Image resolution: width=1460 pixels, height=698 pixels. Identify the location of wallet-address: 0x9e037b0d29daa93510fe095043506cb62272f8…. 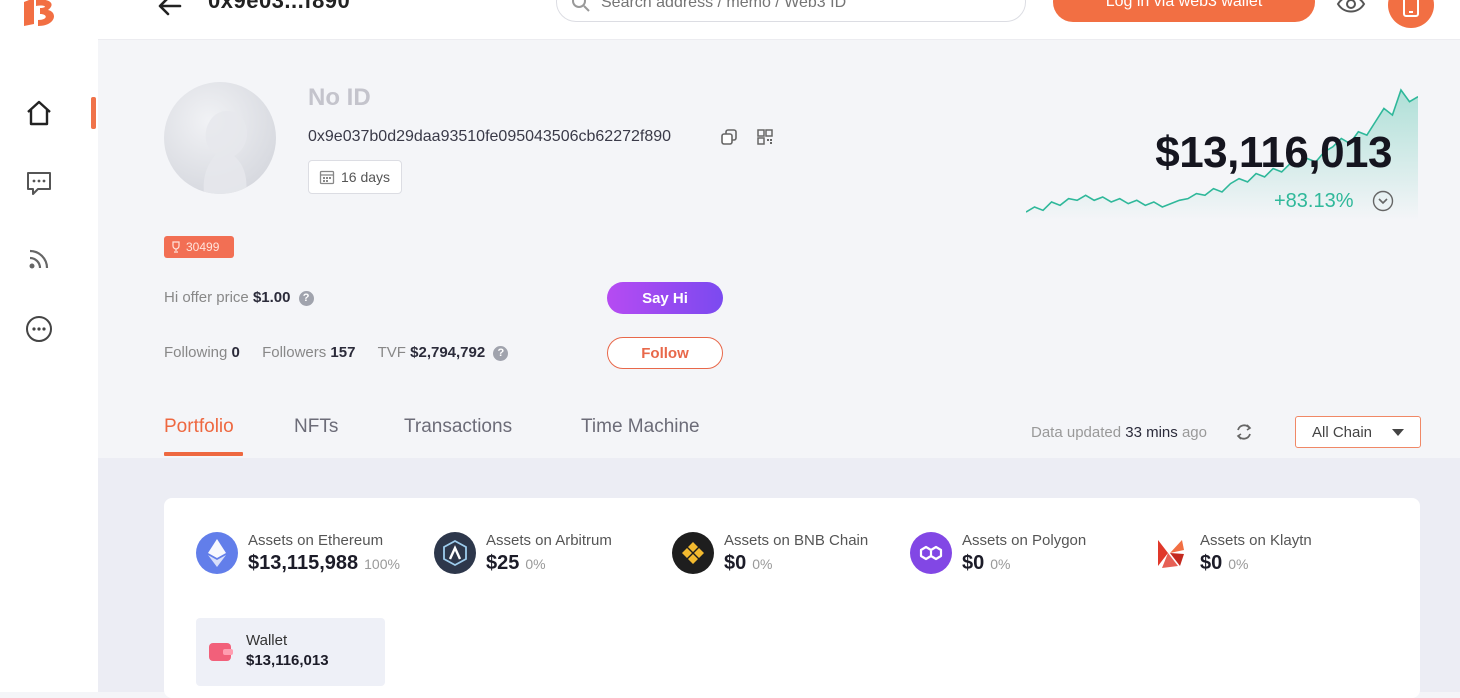
(490, 136).